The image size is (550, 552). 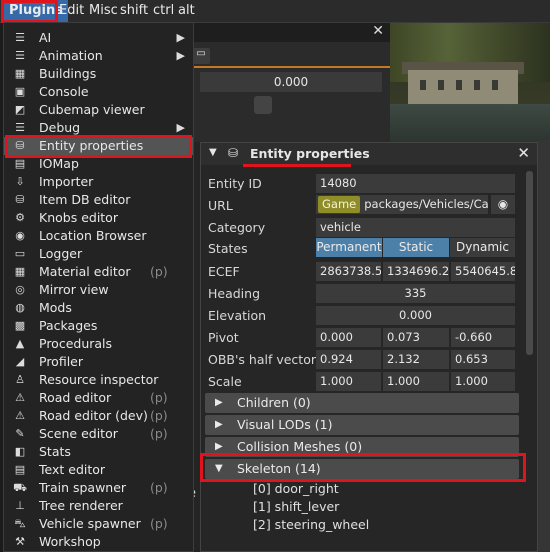 What do you see at coordinates (98, 254) in the screenshot?
I see `menu-item-logger: ▭ Logger` at bounding box center [98, 254].